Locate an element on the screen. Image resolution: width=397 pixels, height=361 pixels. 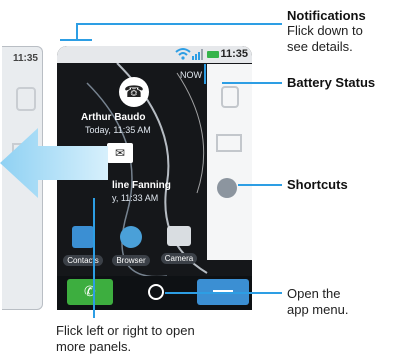
phone-dock-button: ✆ is located at coordinates (90, 292).